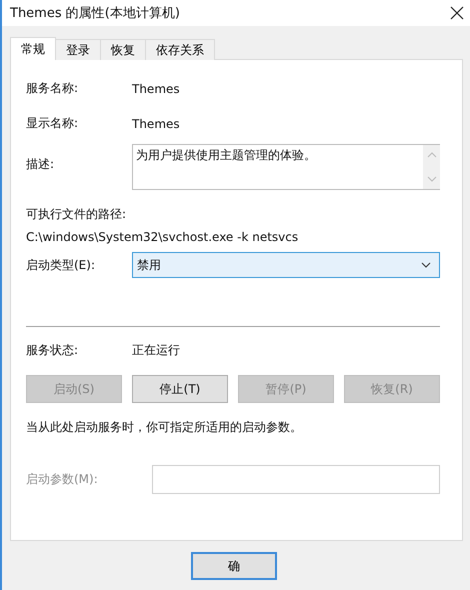 The width and height of the screenshot is (470, 590). Describe the element at coordinates (156, 350) in the screenshot. I see `field-value: 正在运行` at that location.